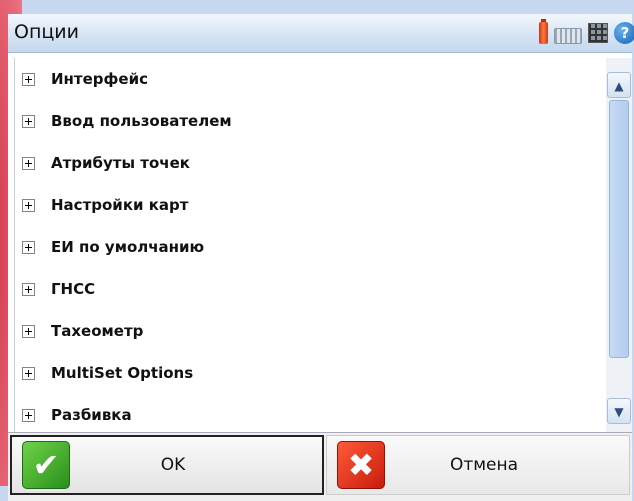  I want to click on status-icons: ?, so click(586, 32).